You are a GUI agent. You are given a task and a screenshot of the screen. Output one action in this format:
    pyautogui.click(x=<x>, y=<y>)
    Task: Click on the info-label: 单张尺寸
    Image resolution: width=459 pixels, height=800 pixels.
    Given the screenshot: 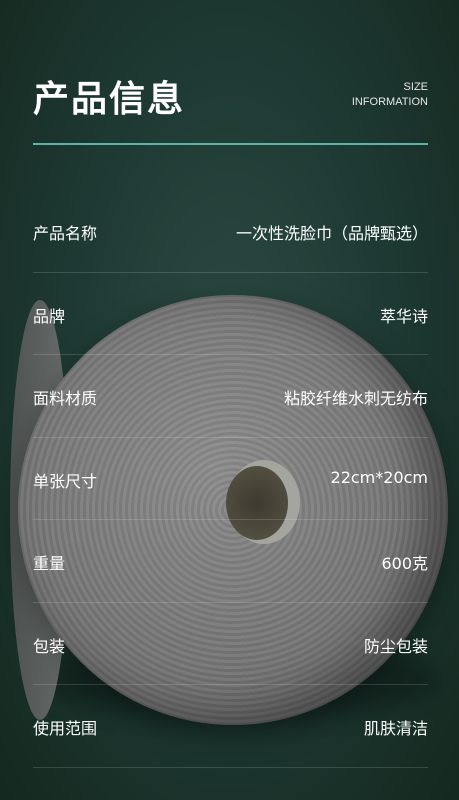 What is the action you would take?
    pyautogui.click(x=65, y=481)
    